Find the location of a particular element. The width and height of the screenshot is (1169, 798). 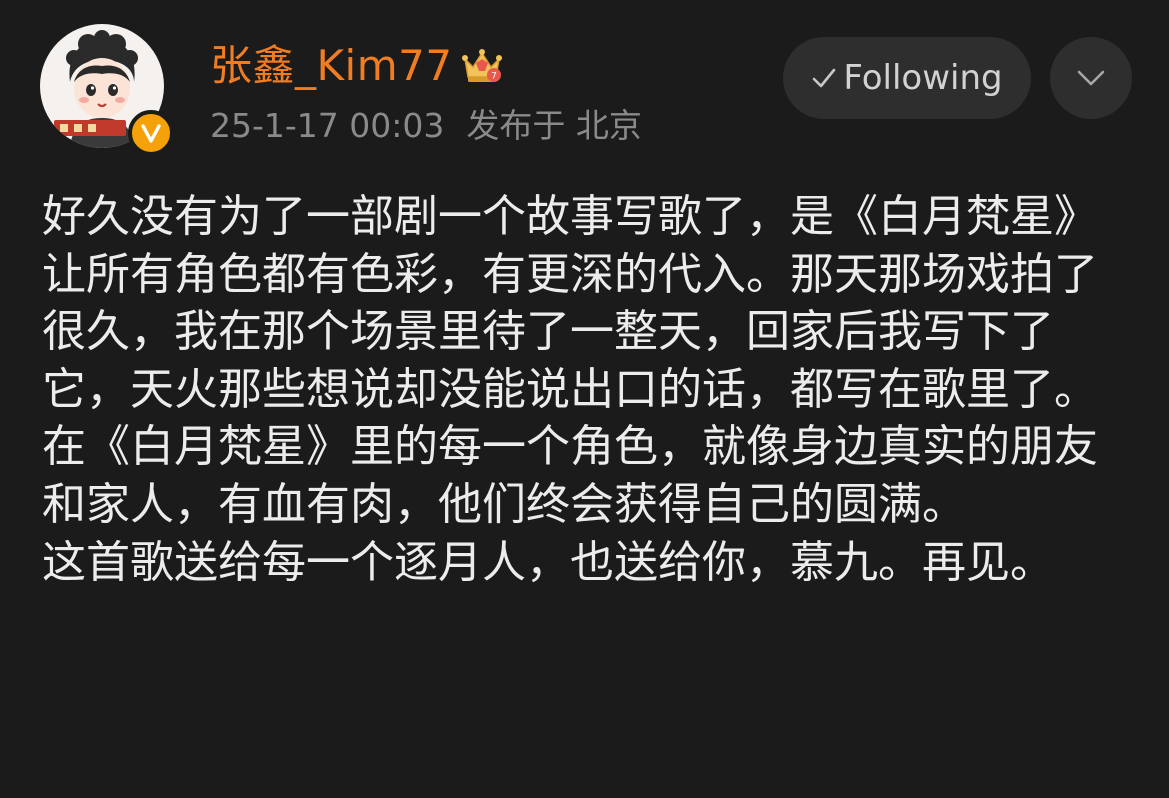

more-options-button is located at coordinates (1091, 78).